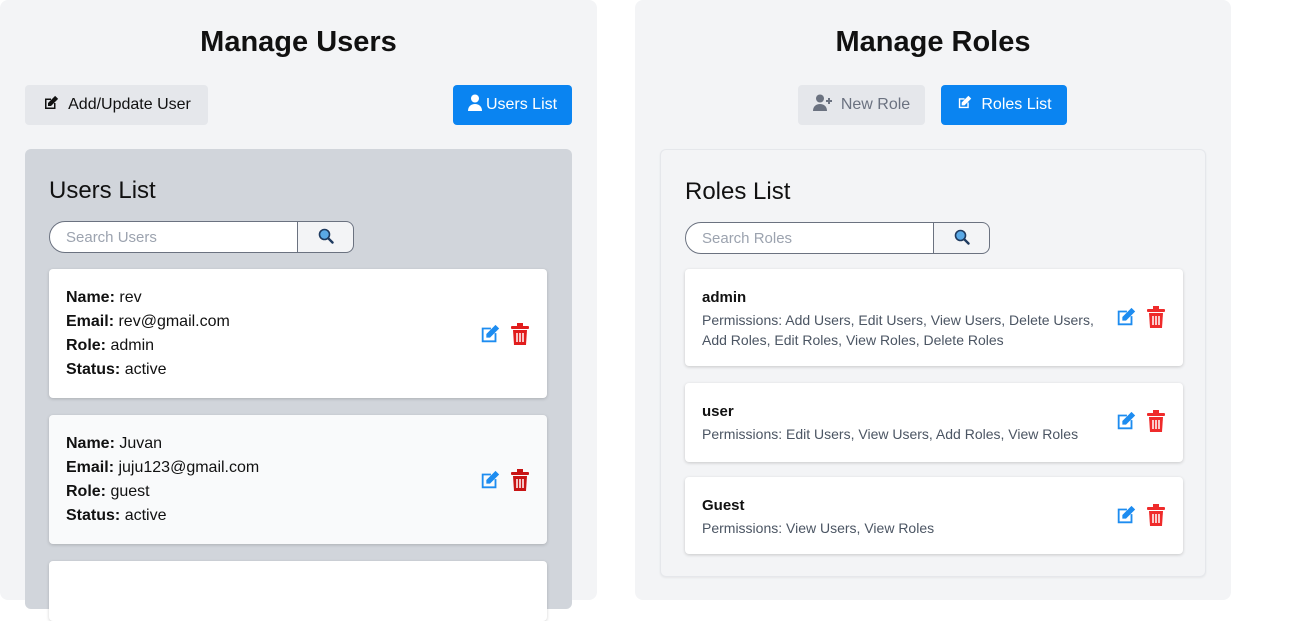 This screenshot has width=1295, height=621. Describe the element at coordinates (521, 104) in the screenshot. I see `users-list-button-label: Users List` at that location.